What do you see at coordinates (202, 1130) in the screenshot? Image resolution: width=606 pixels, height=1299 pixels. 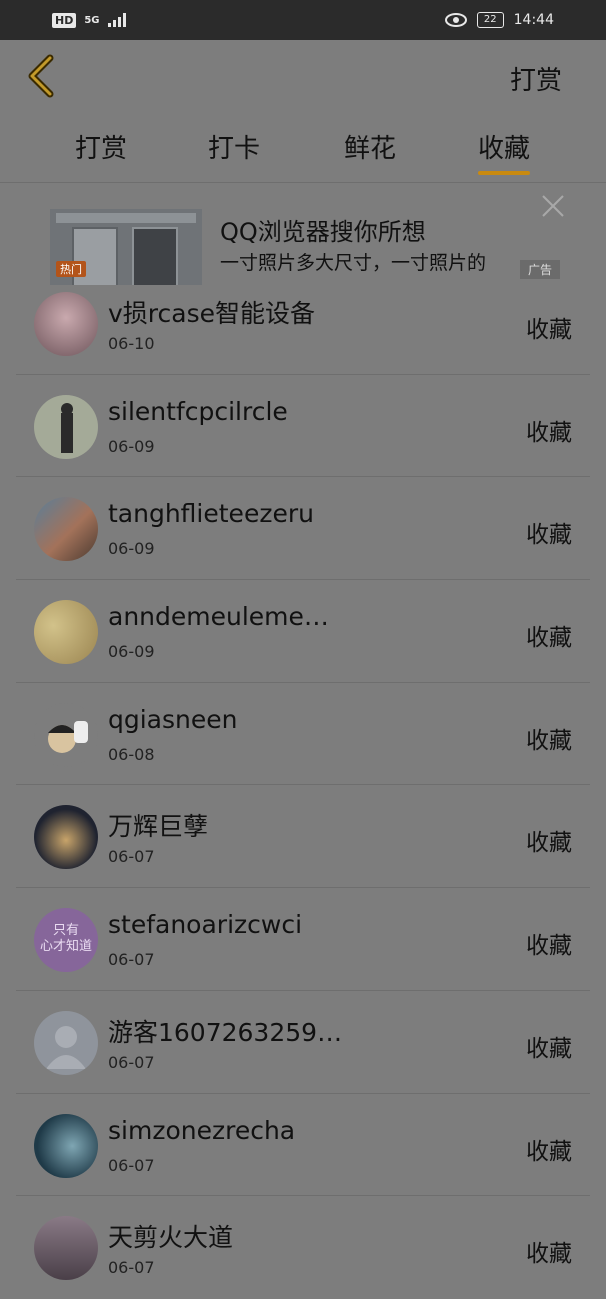 I see `user-name: simzonezrecha` at bounding box center [202, 1130].